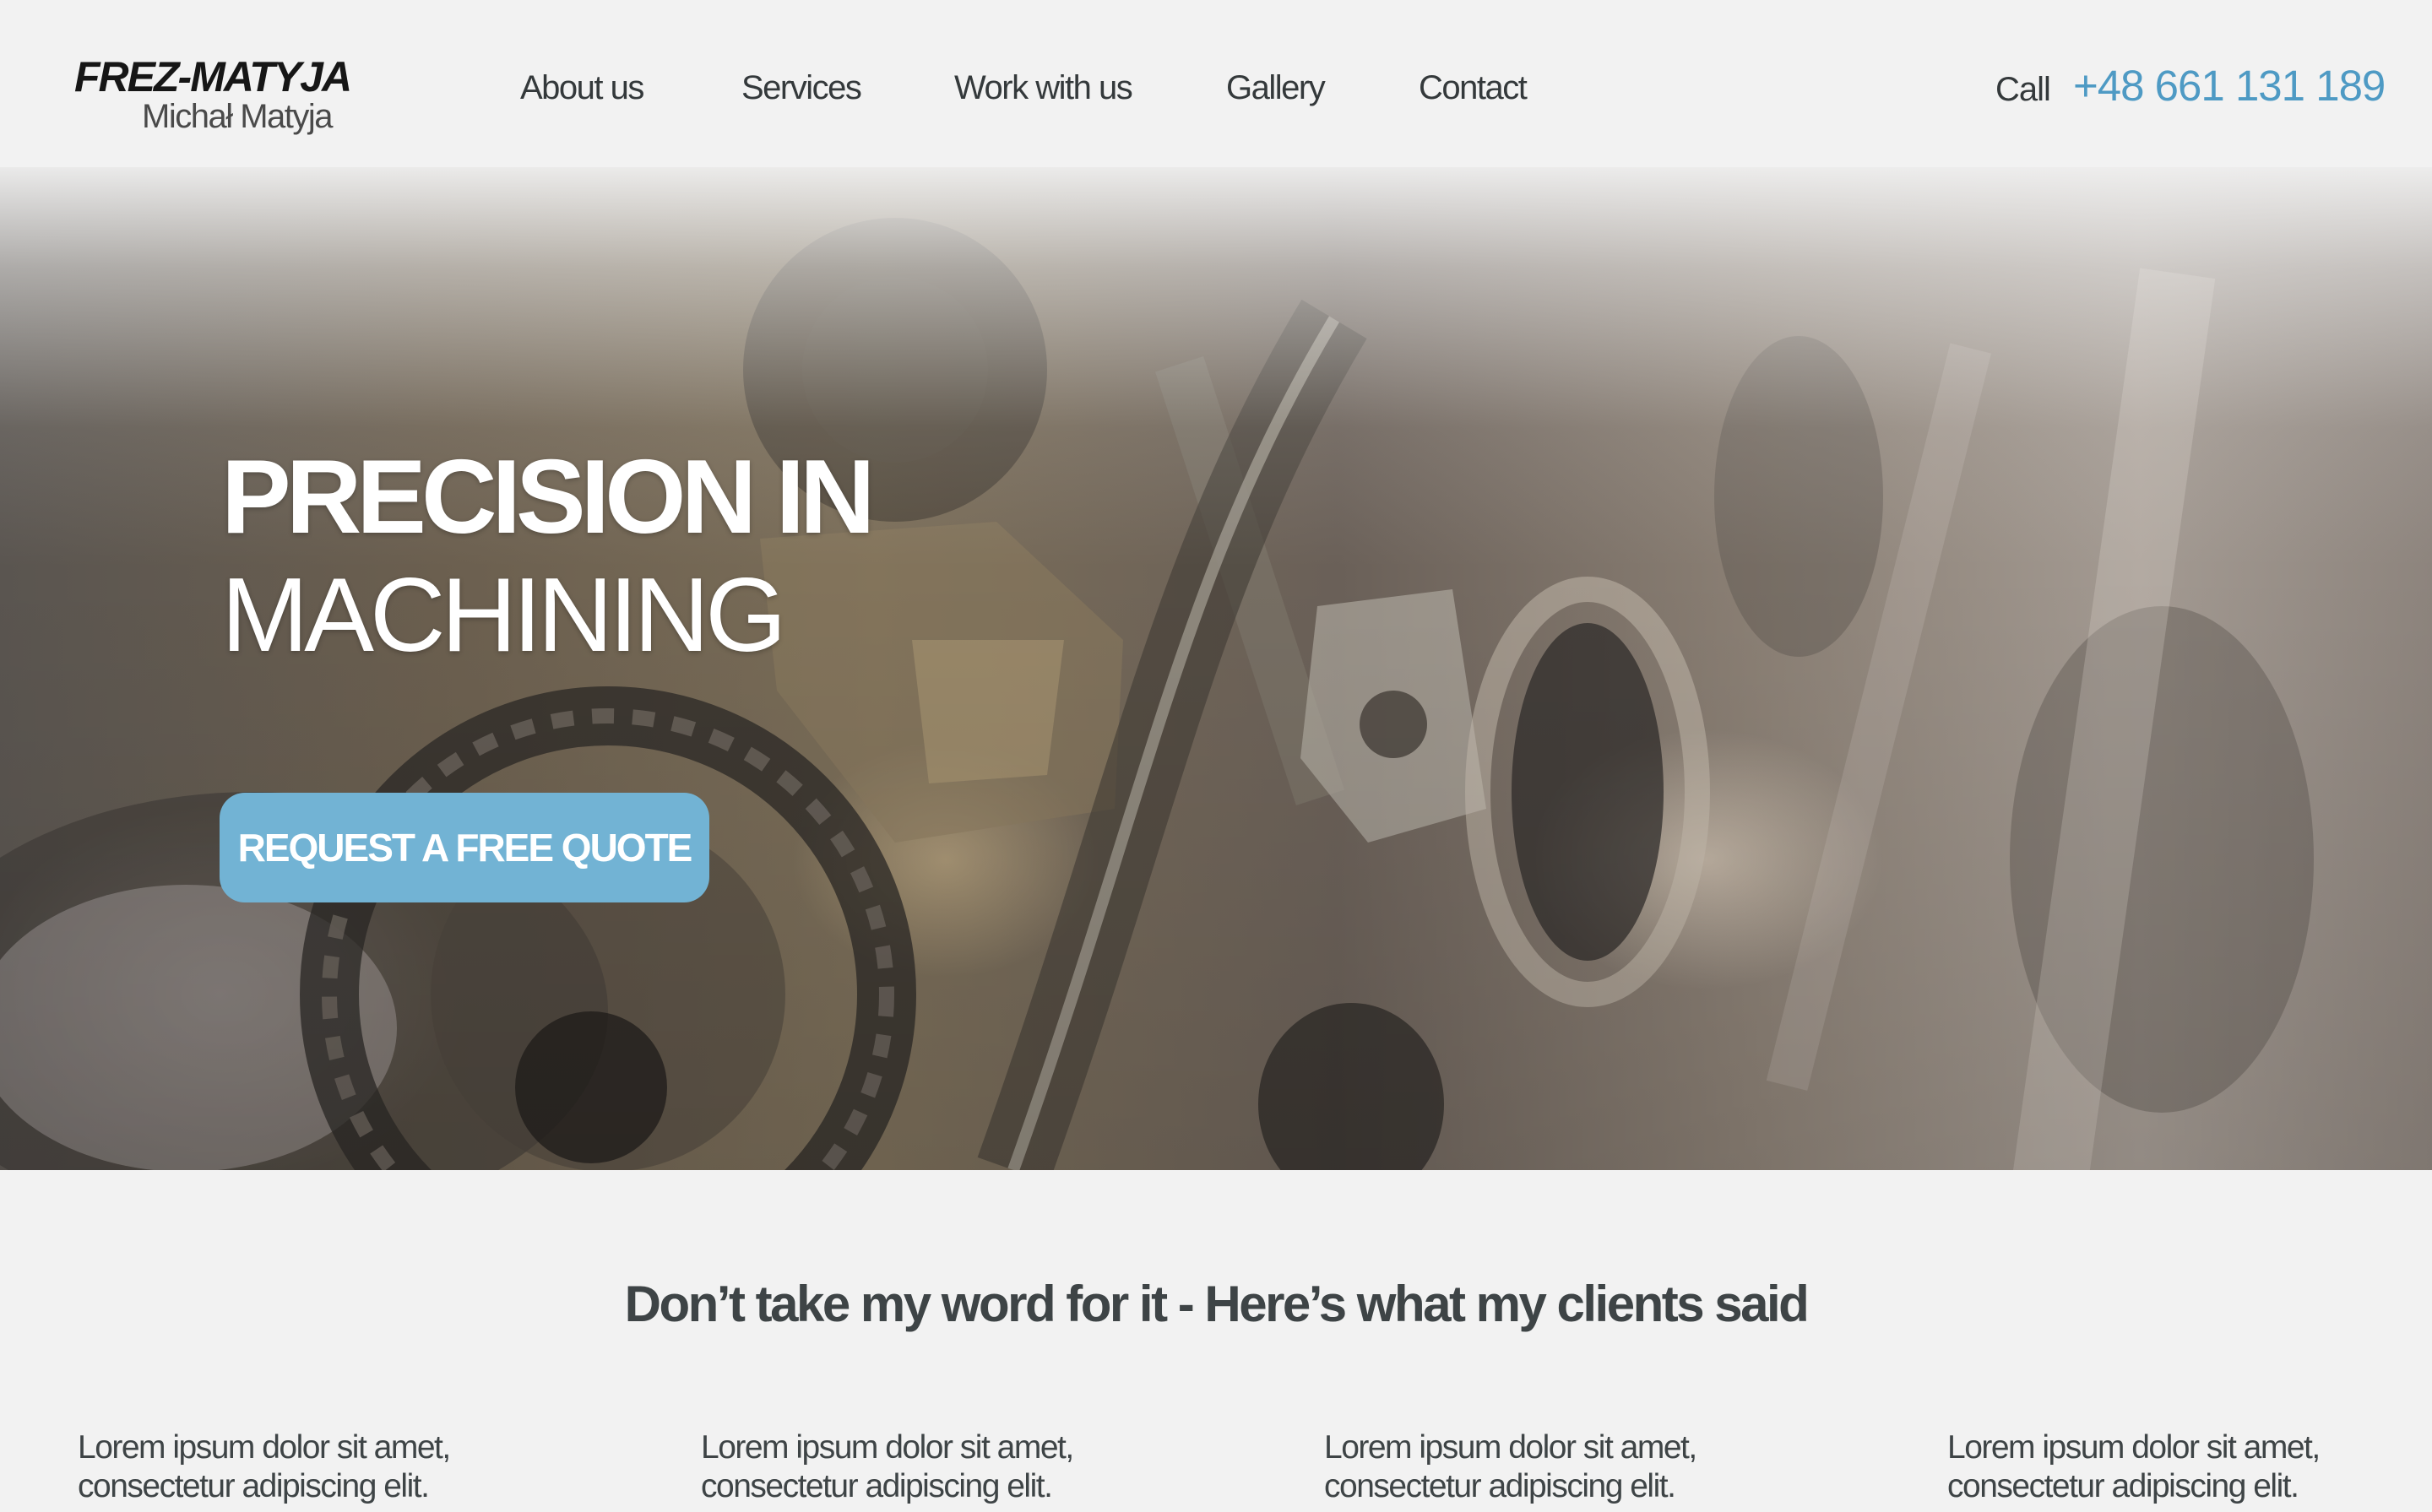 The width and height of the screenshot is (2432, 1512). I want to click on logo-subtitle: Michał Matyja, so click(238, 117).